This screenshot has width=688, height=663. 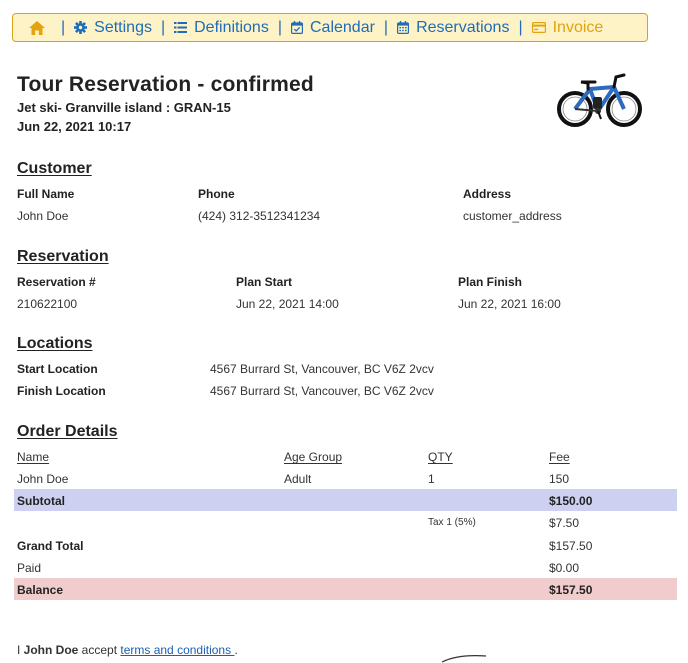 What do you see at coordinates (46, 194) in the screenshot?
I see `full-name-label: Full Name` at bounding box center [46, 194].